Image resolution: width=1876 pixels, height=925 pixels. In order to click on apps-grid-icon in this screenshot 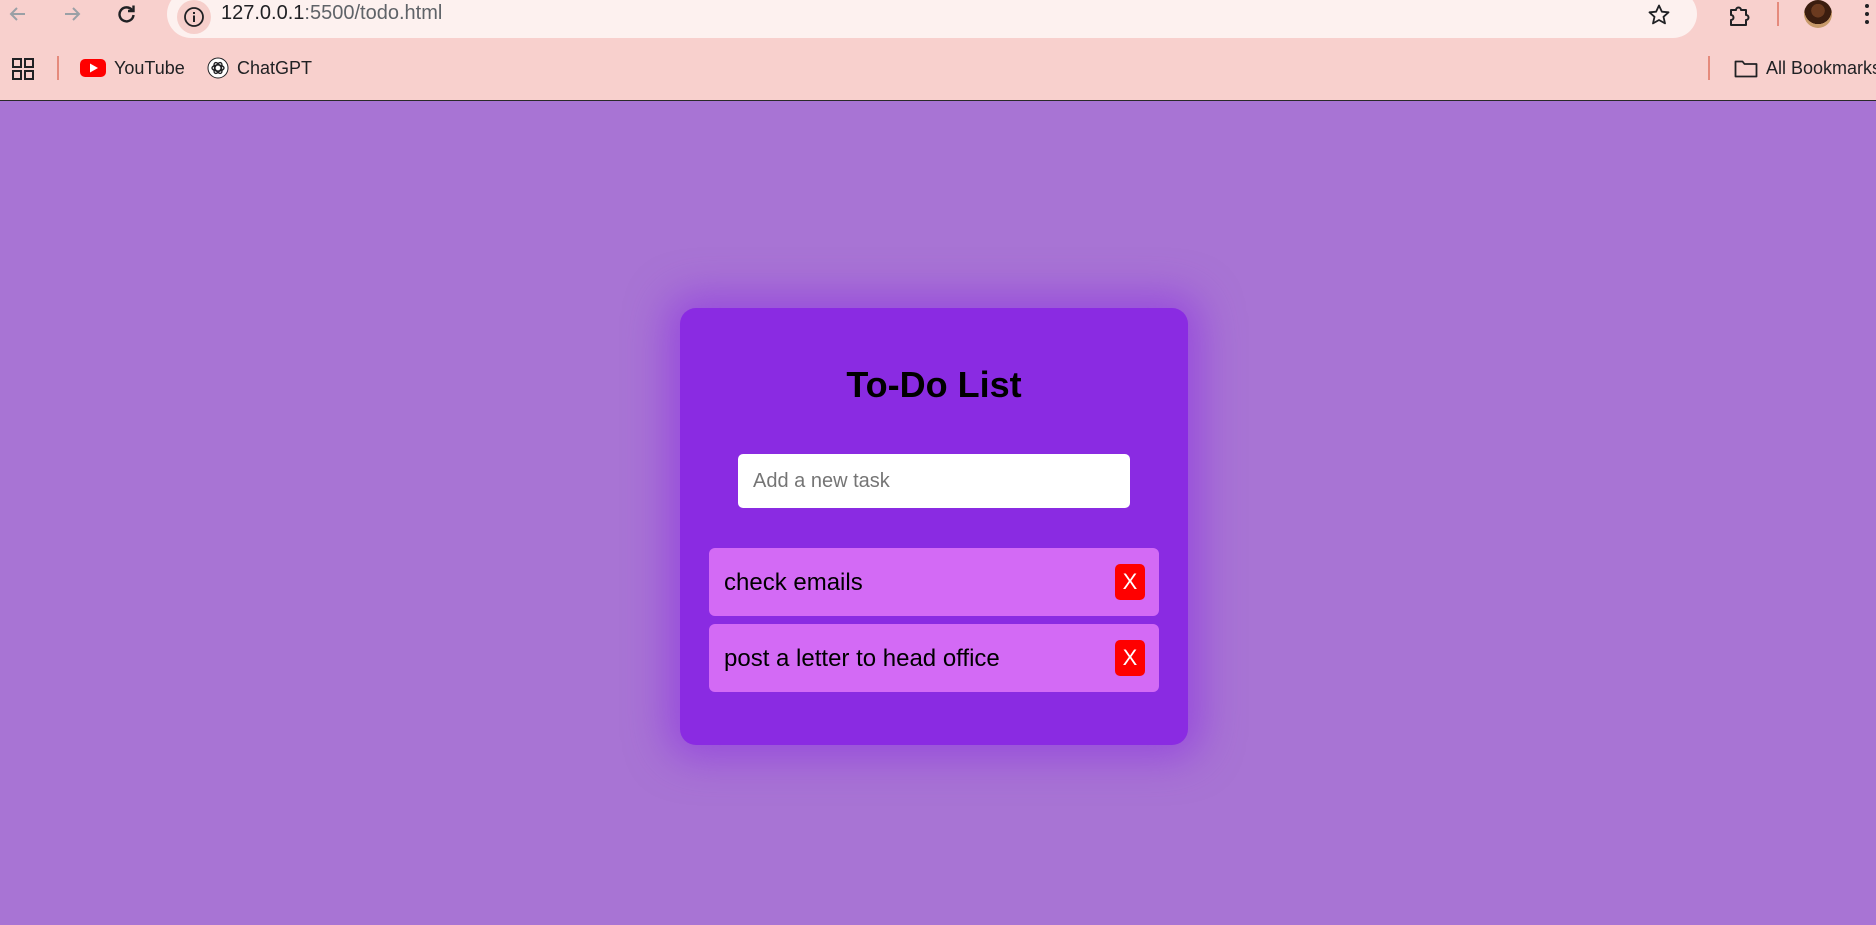, I will do `click(23, 69)`.